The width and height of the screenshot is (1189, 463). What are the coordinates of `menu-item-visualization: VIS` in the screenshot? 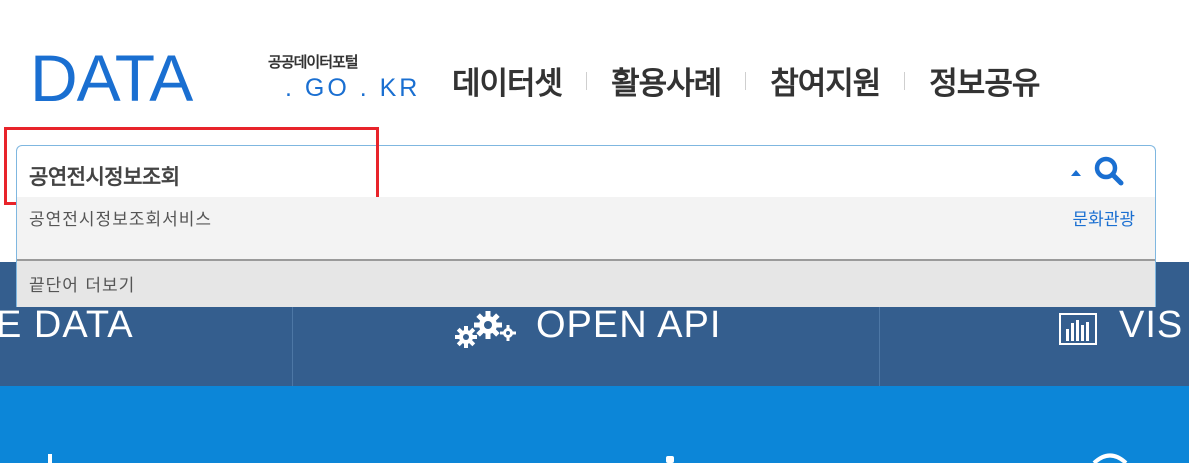 It's located at (1151, 325).